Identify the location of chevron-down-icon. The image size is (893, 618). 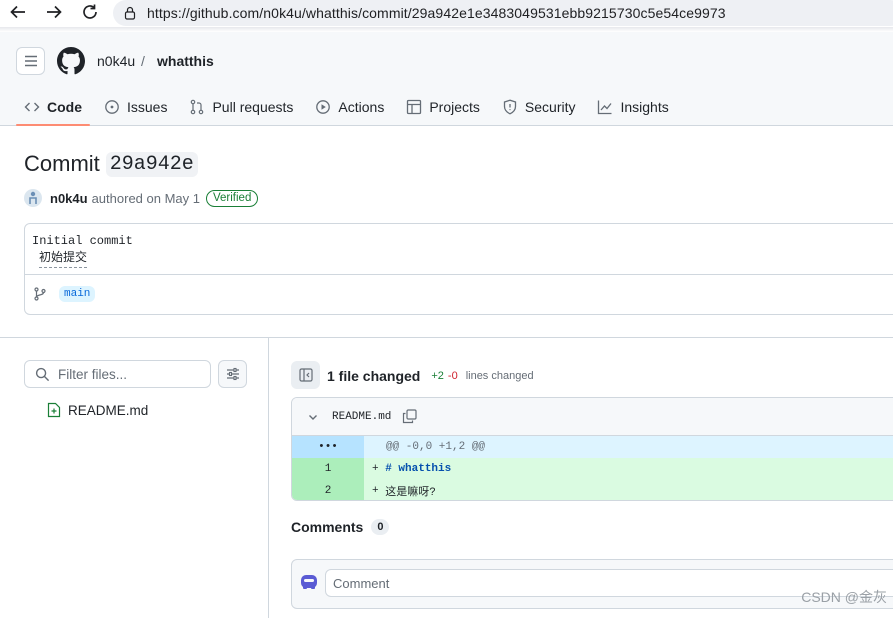
(313, 417).